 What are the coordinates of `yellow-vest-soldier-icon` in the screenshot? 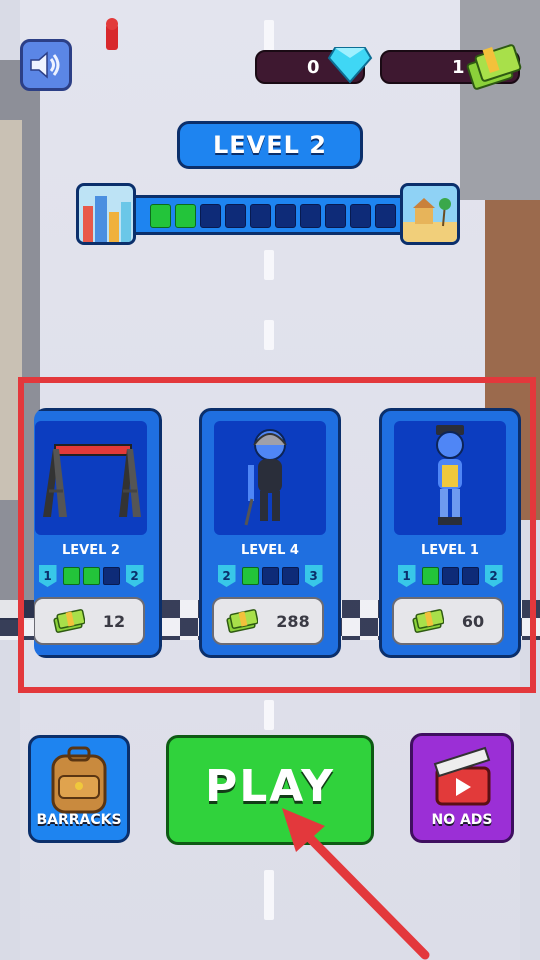 It's located at (450, 475).